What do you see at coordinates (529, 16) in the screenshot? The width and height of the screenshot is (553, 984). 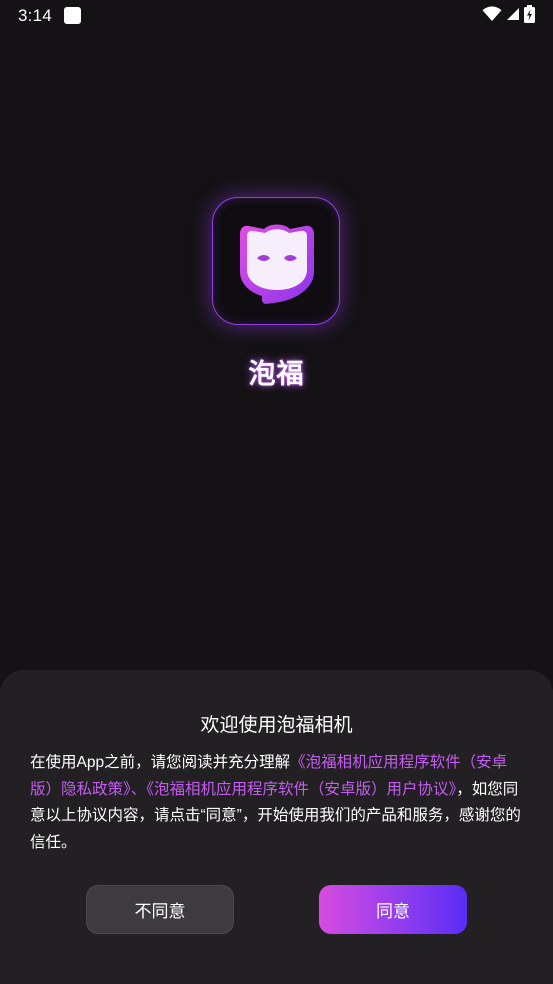 I see `battery-charging-icon` at bounding box center [529, 16].